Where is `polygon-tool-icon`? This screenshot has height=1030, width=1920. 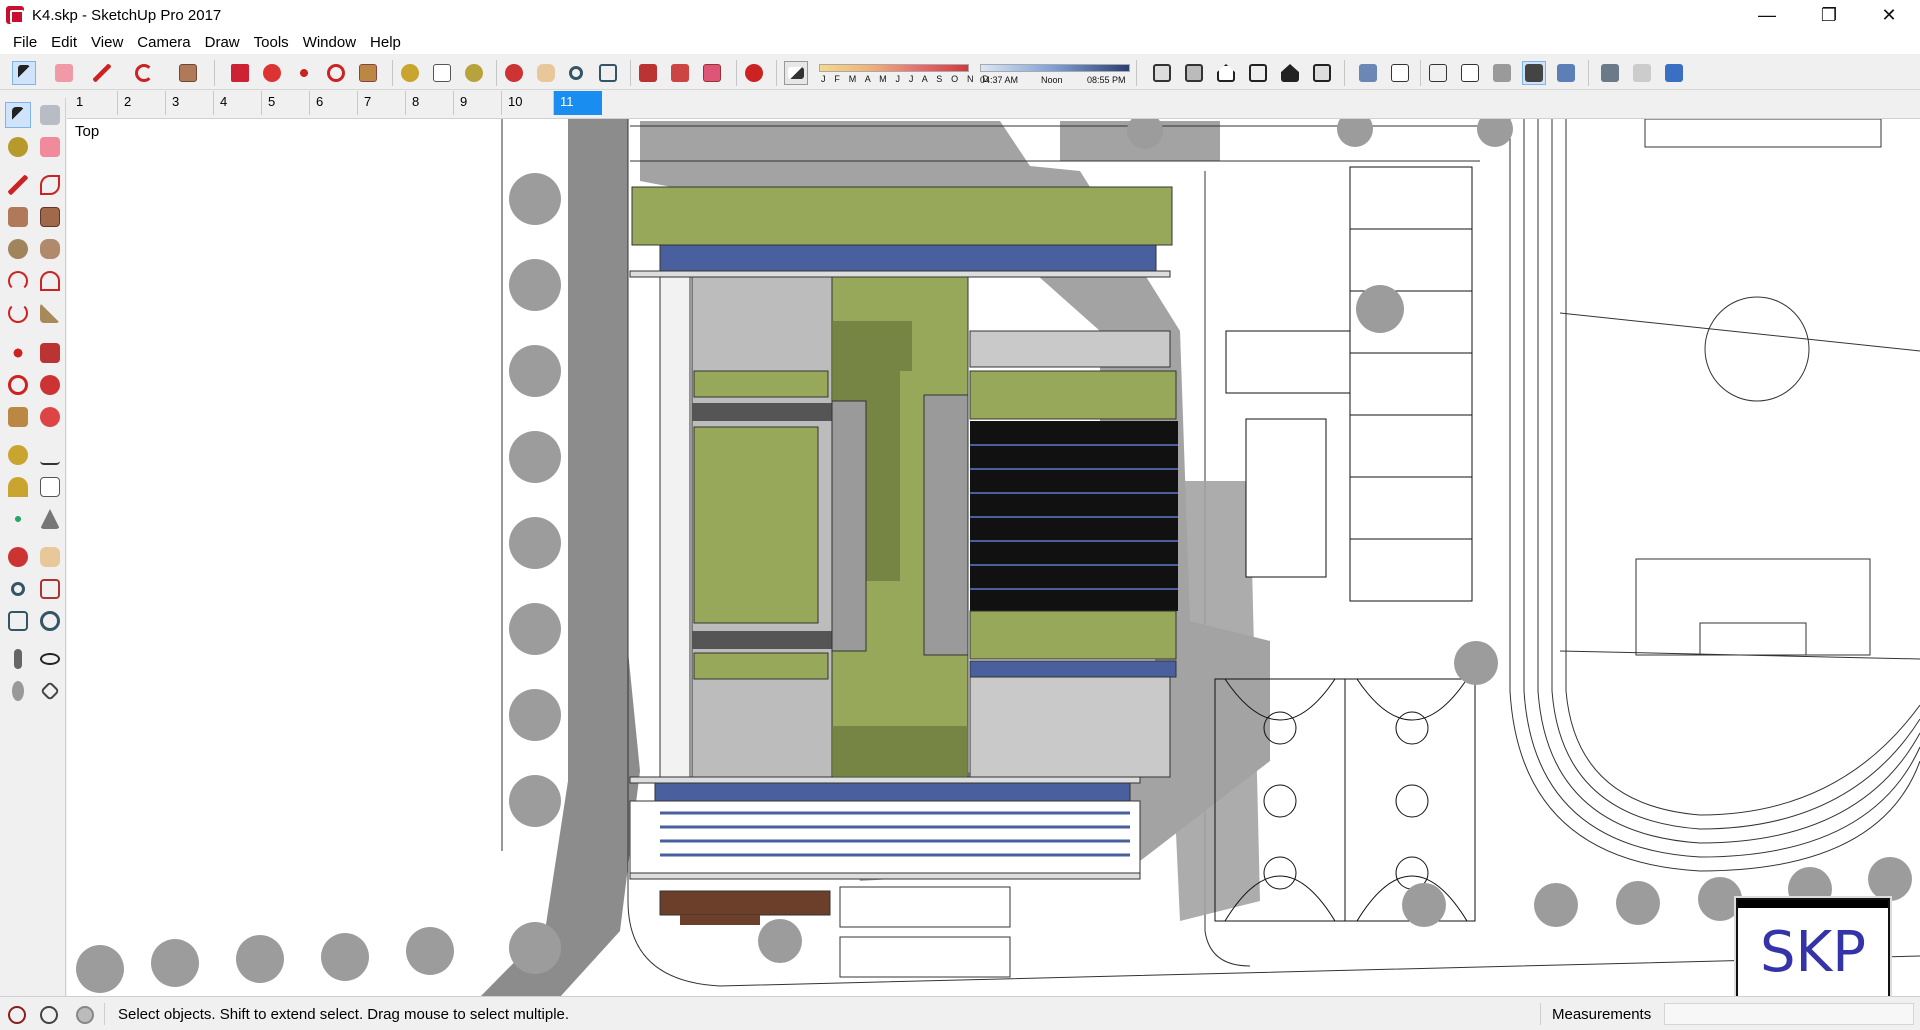
polygon-tool-icon is located at coordinates (50, 249).